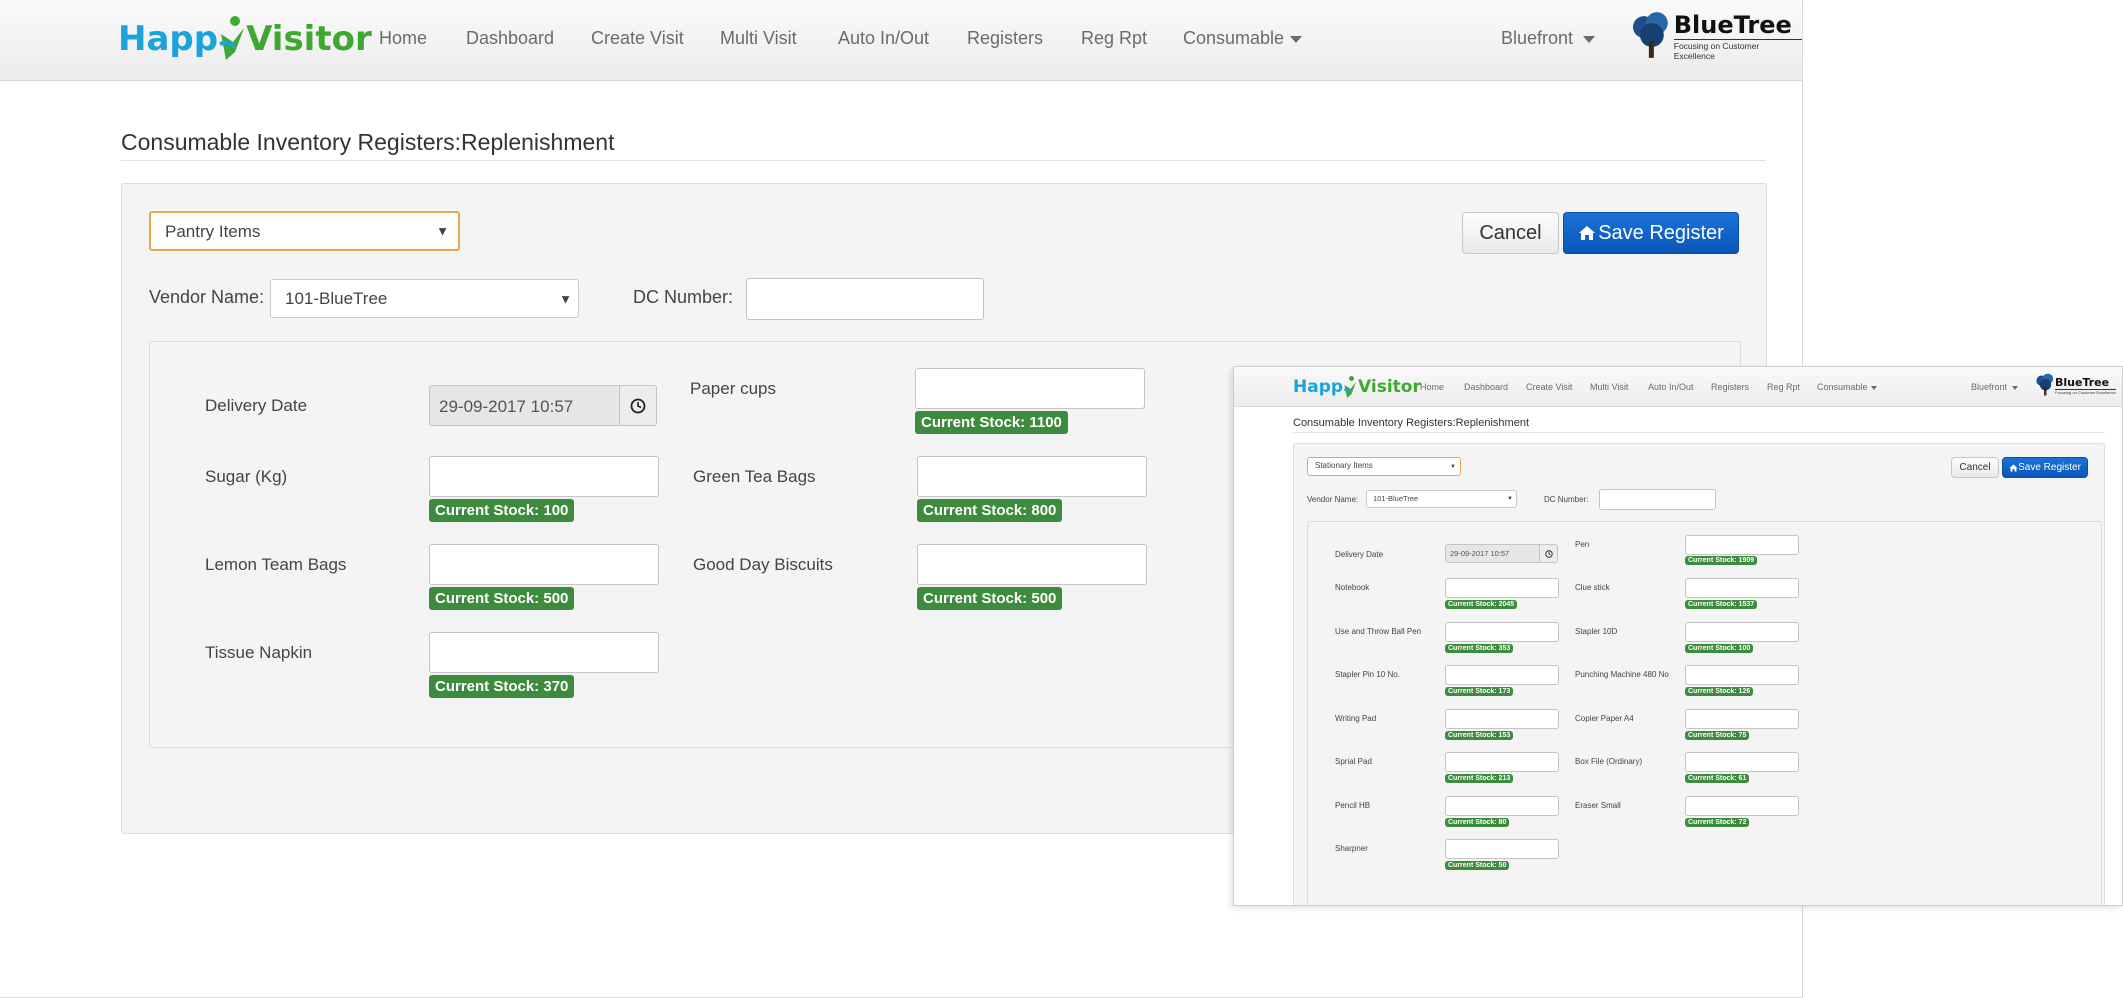 The width and height of the screenshot is (2123, 998). I want to click on item-label: Clue stick, so click(1592, 587).